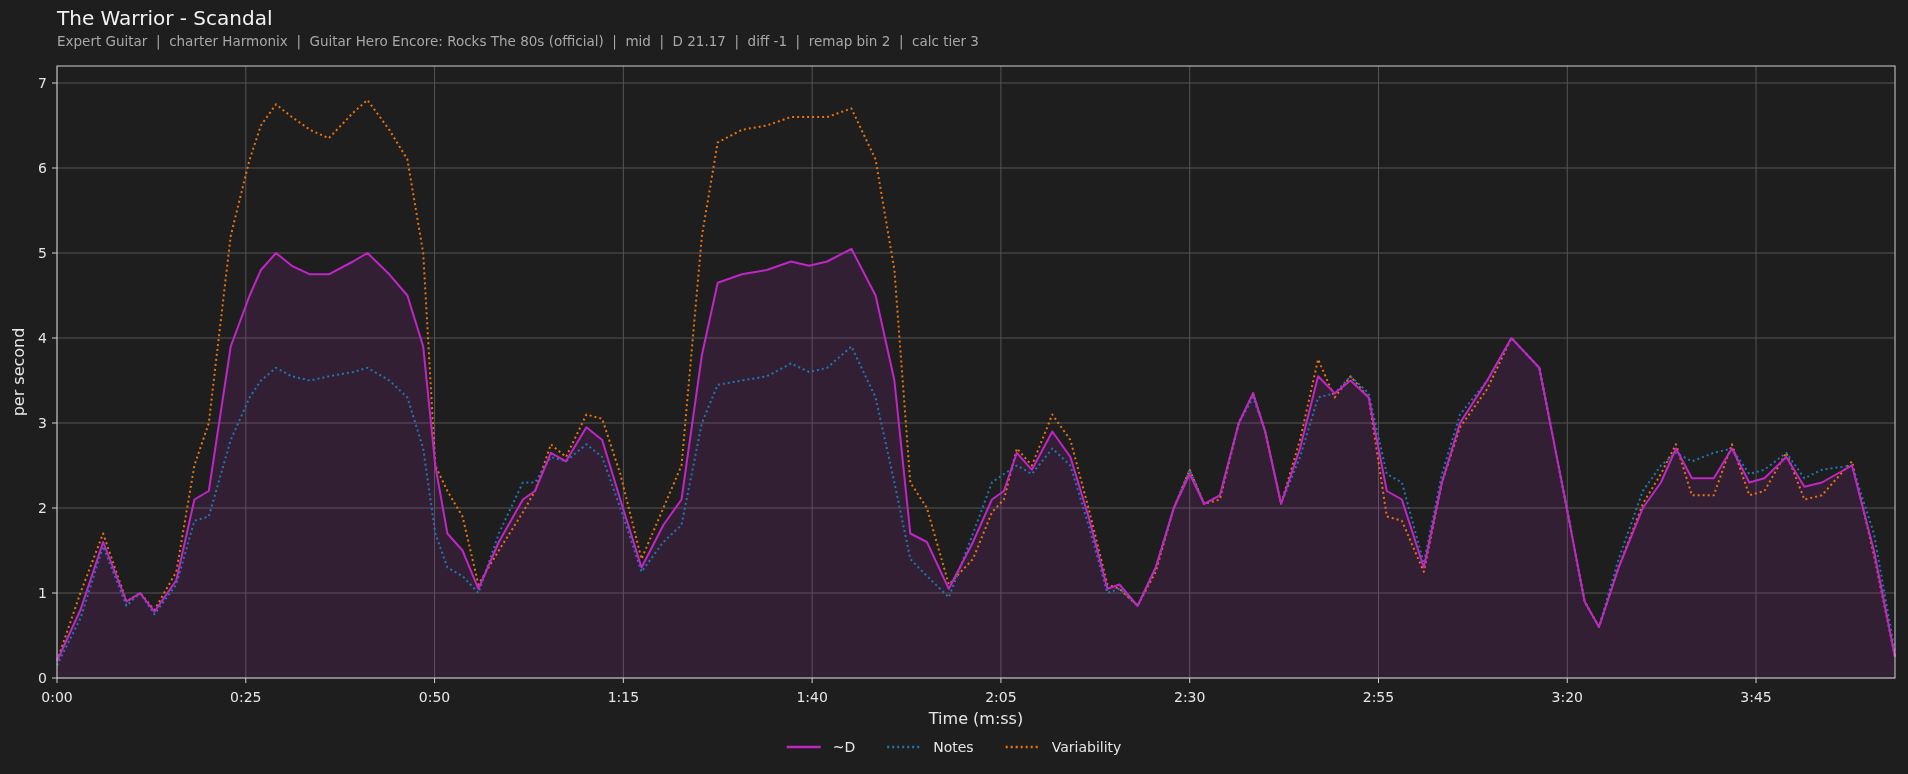 The width and height of the screenshot is (1908, 774). I want to click on axis-tick-label: 1:15, so click(623, 697).